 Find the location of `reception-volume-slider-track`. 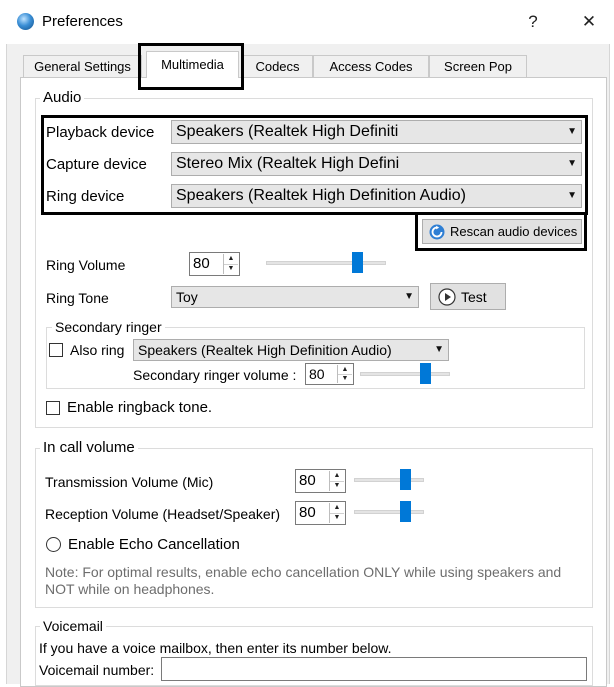

reception-volume-slider-track is located at coordinates (389, 512).